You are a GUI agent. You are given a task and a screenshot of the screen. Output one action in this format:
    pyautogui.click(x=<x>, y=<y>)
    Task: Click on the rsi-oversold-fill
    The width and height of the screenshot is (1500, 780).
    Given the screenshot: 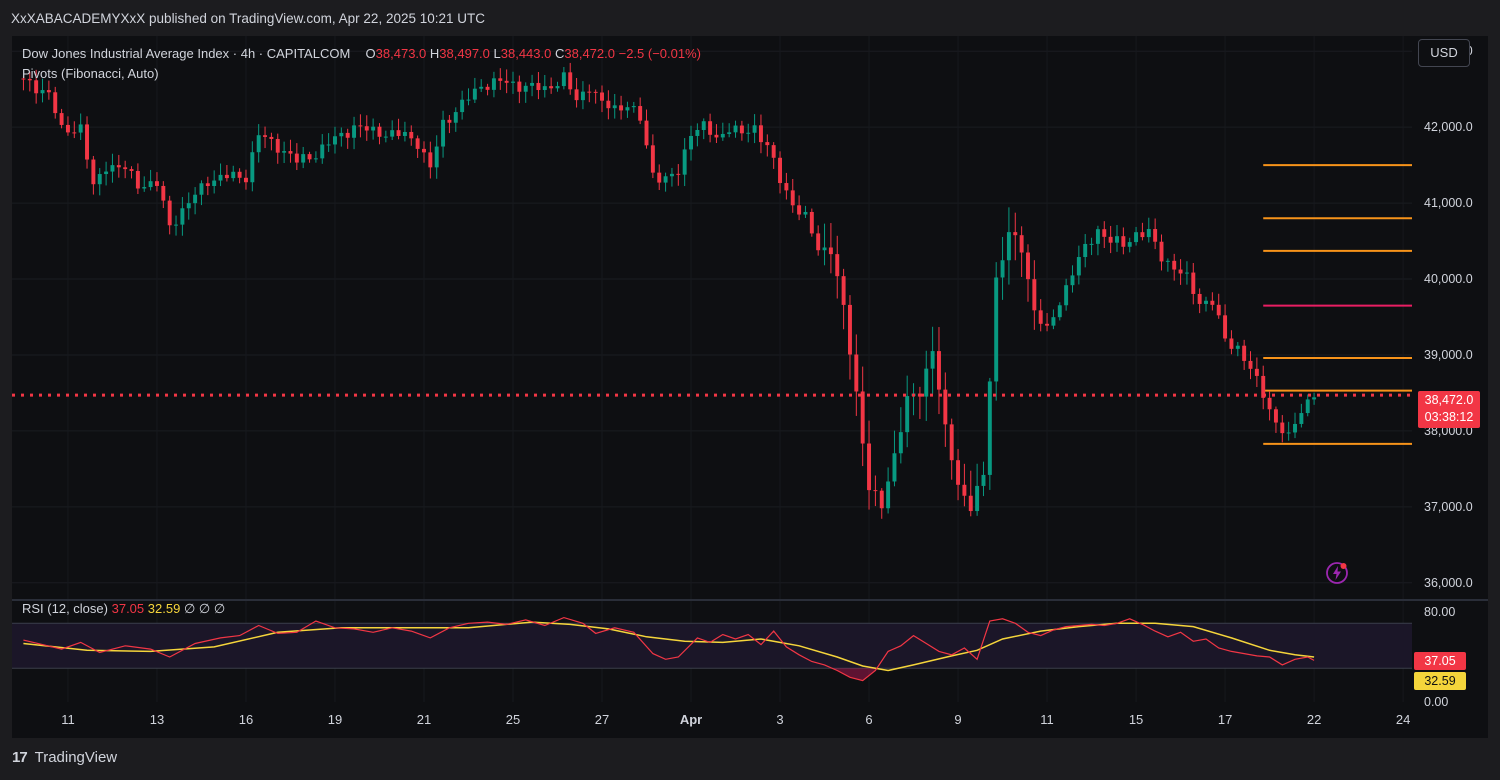 What is the action you would take?
    pyautogui.click(x=862, y=674)
    